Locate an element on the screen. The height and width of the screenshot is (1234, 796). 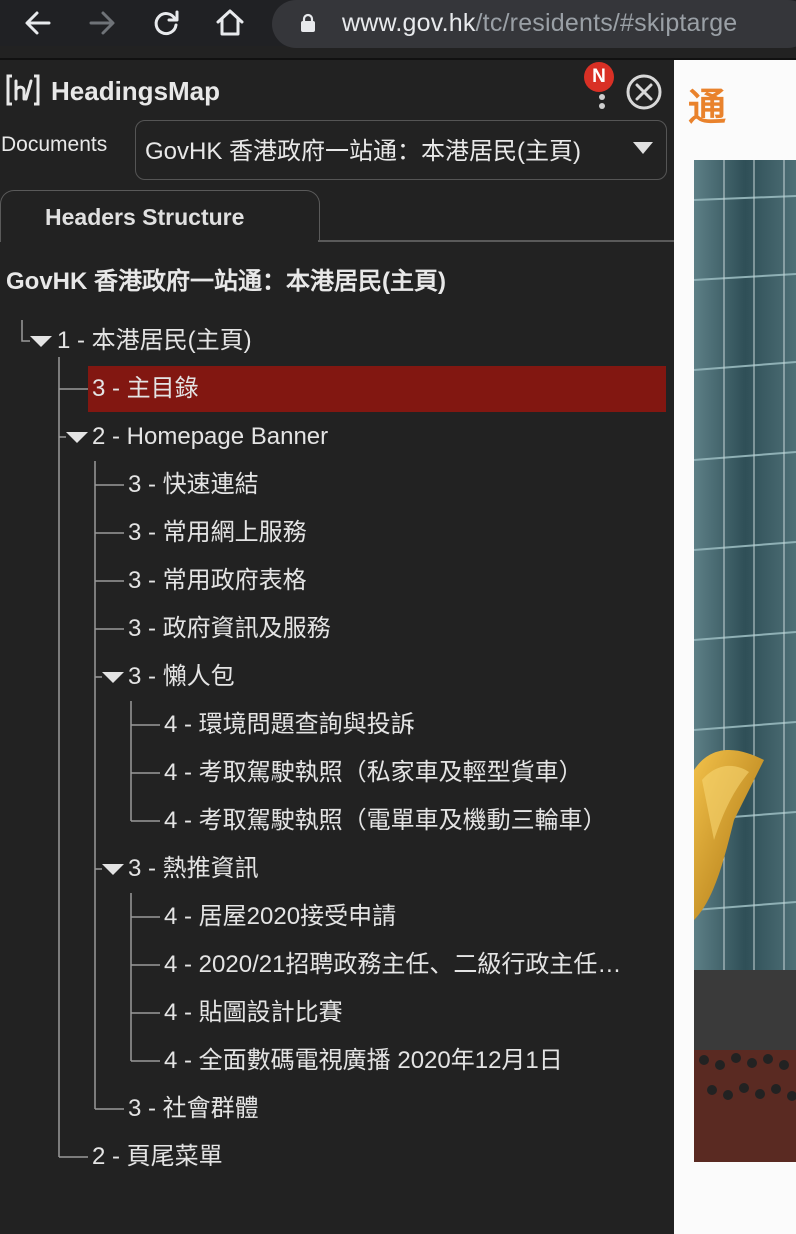
tree-item: 2 - 頁尾菜單 is located at coordinates (157, 1157).